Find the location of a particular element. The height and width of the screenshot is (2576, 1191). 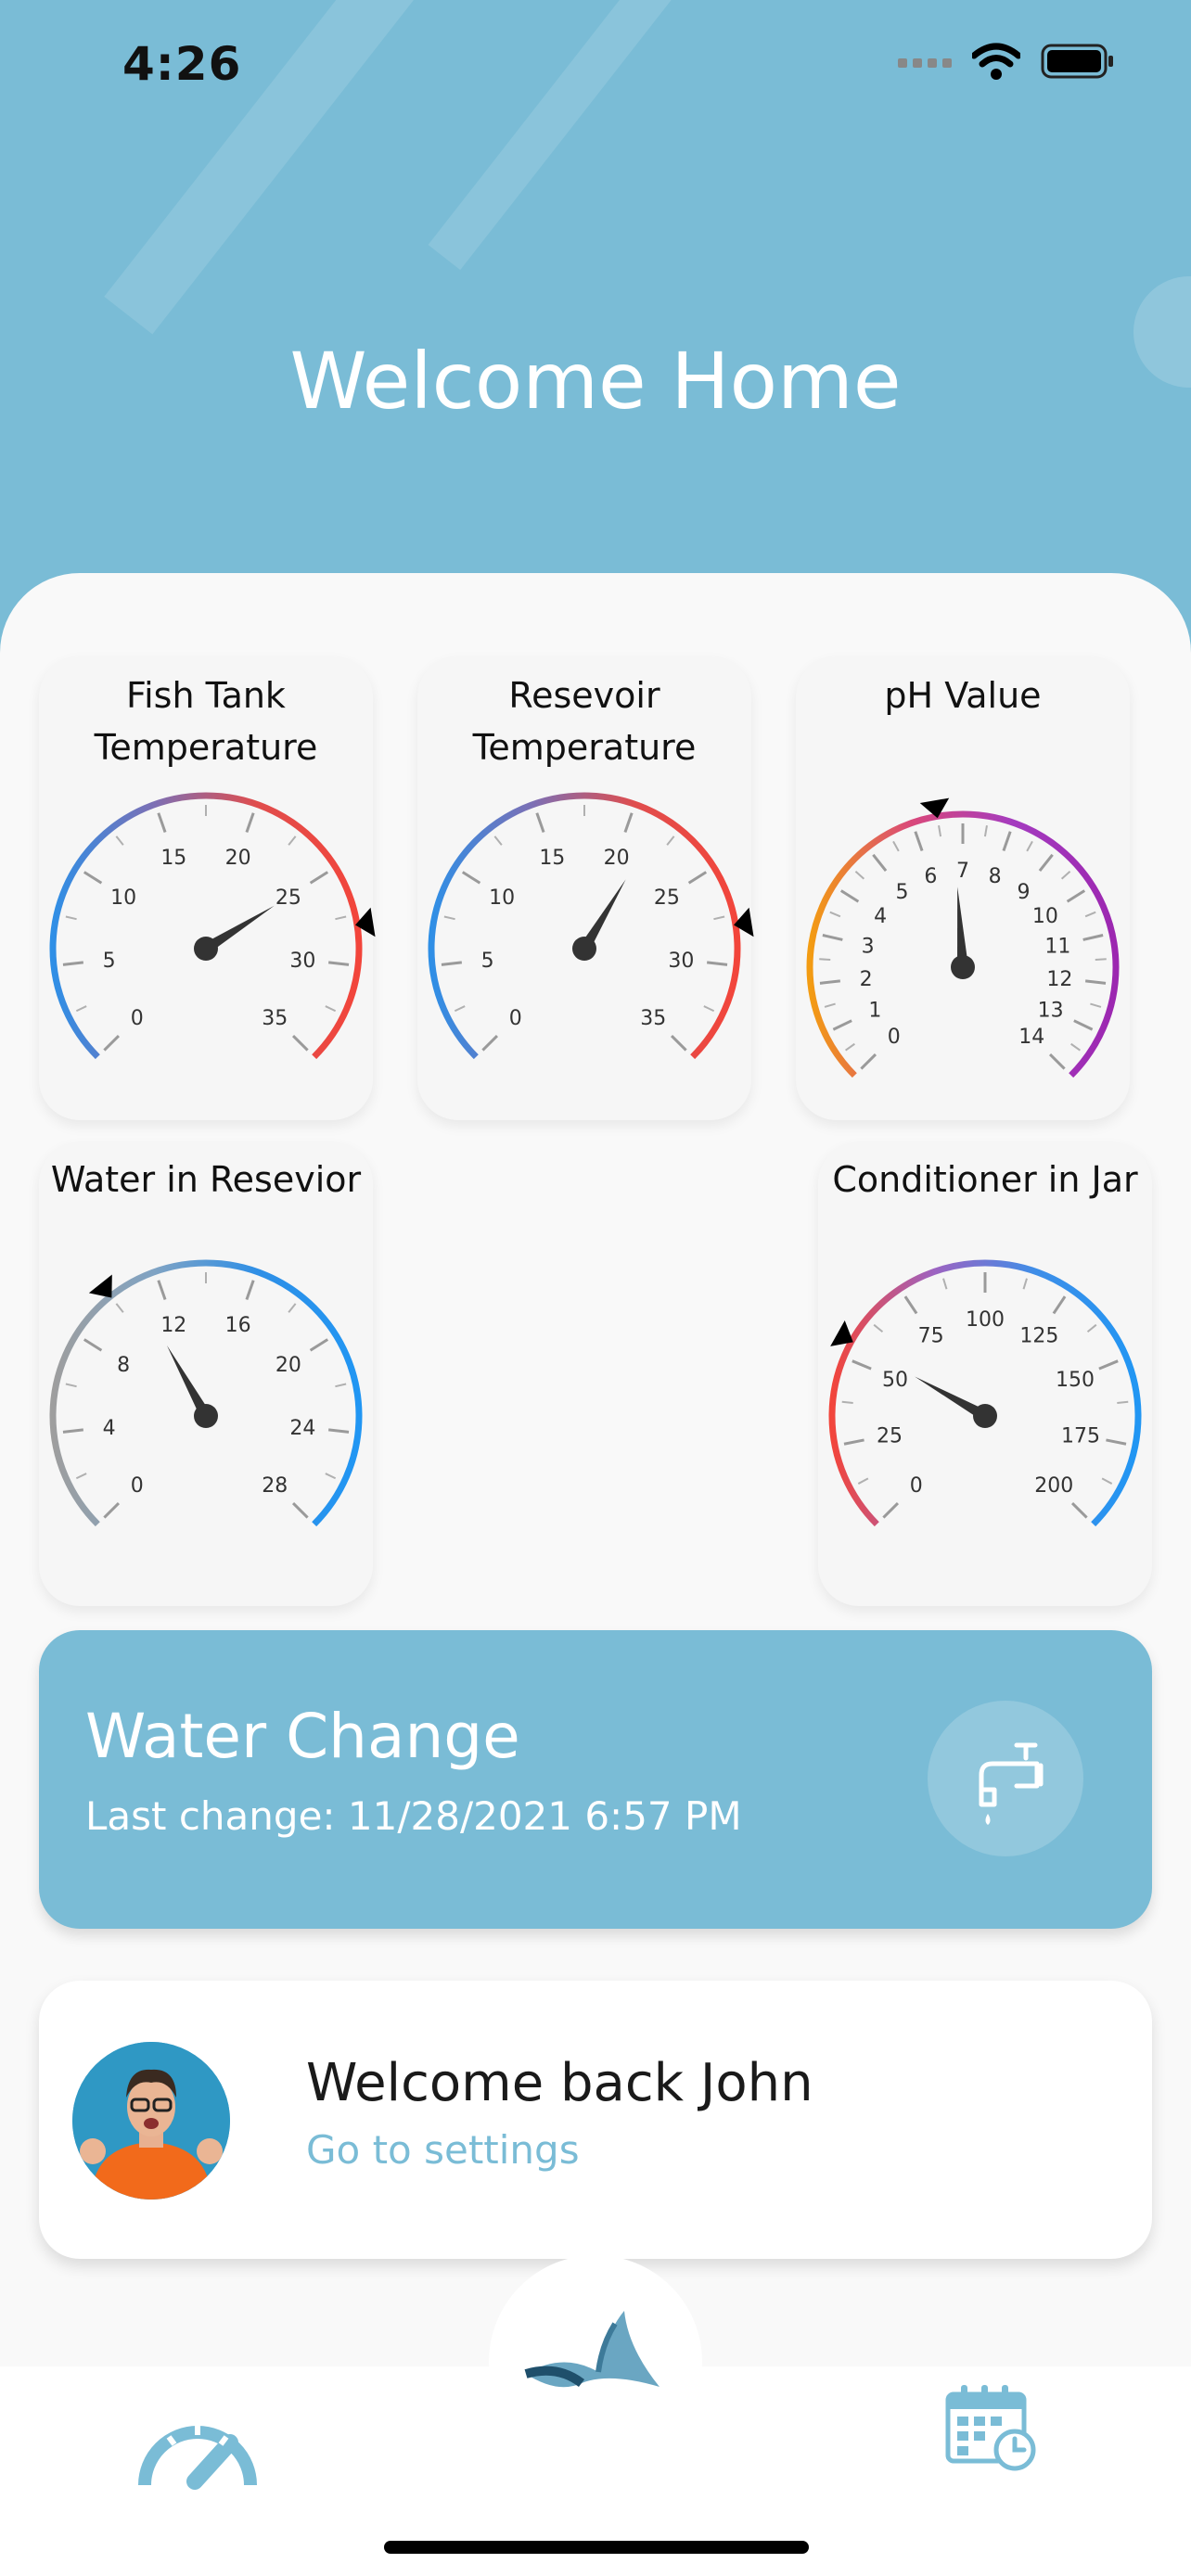

gauge-tick-label: 75 is located at coordinates (931, 1337).